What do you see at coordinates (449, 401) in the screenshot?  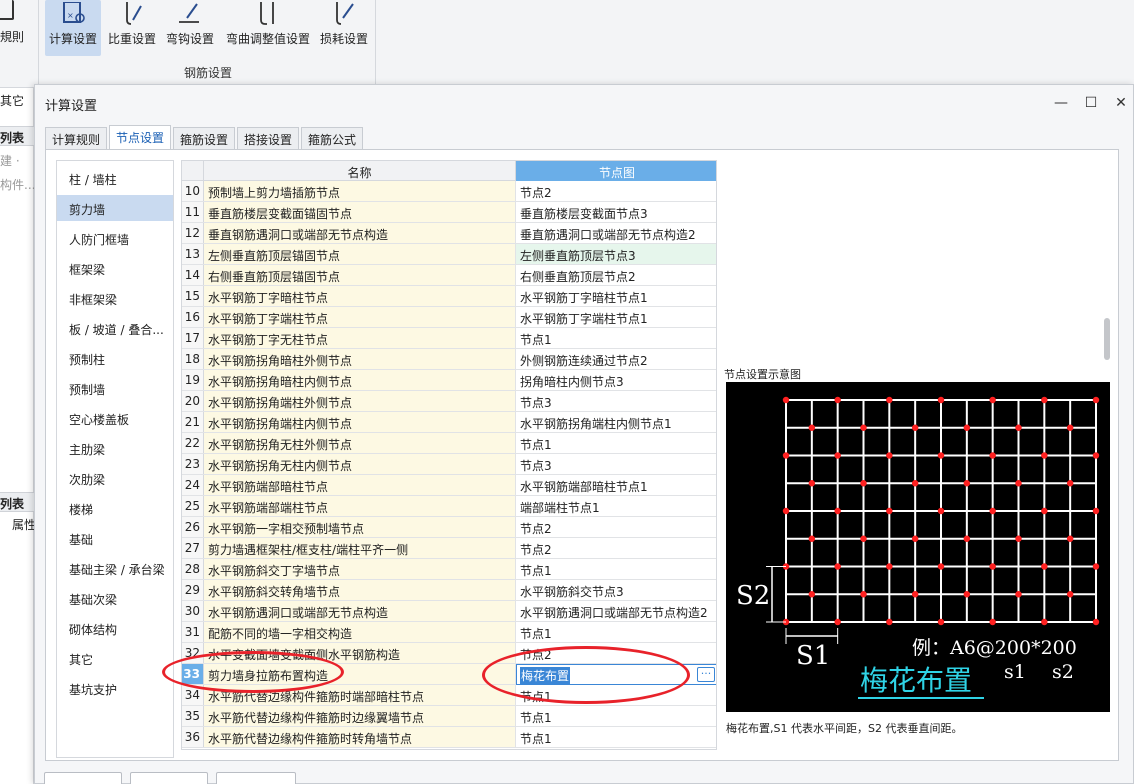 I see `table-row: 20 水平钢筋拐角端柱外侧节点 节点3` at bounding box center [449, 401].